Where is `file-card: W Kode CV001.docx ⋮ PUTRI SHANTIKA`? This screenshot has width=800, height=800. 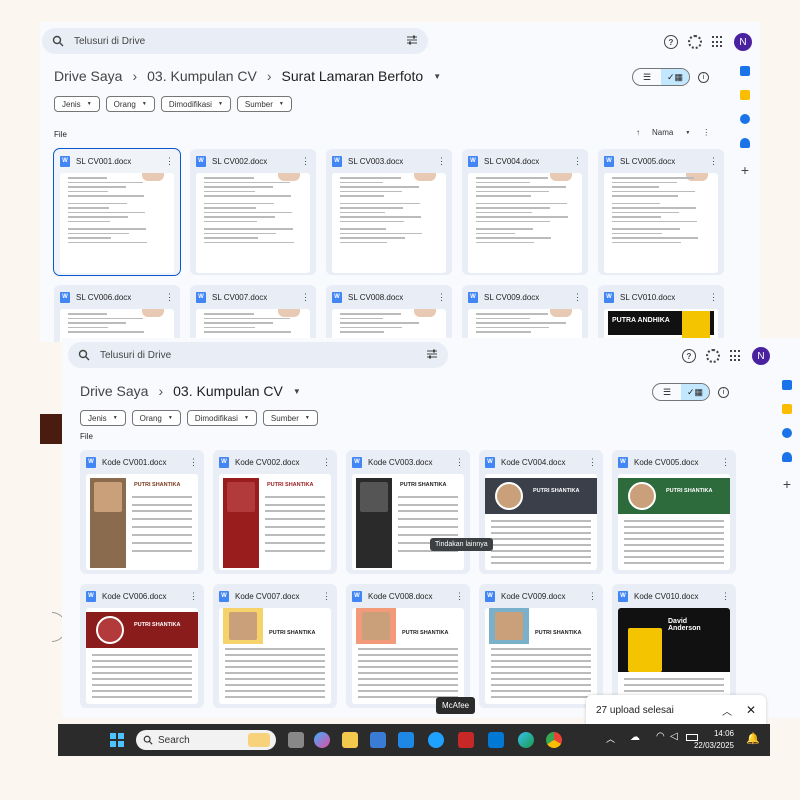
file-card: W Kode CV001.docx ⋮ PUTRI SHANTIKA is located at coordinates (142, 512).